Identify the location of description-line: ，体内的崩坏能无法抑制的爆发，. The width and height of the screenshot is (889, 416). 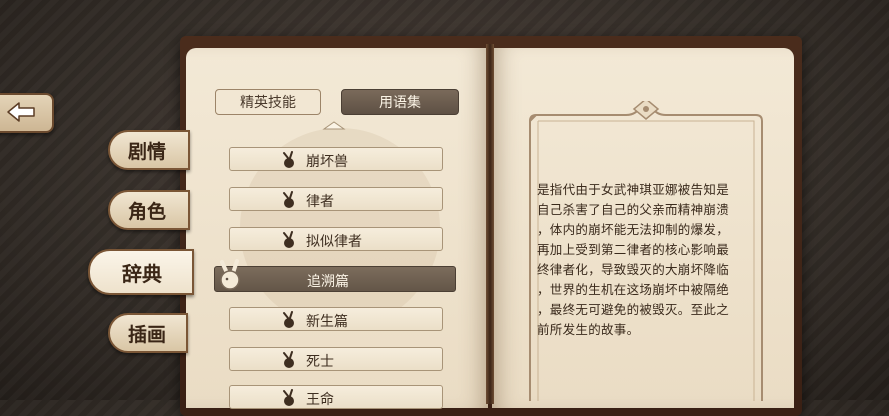
(633, 229).